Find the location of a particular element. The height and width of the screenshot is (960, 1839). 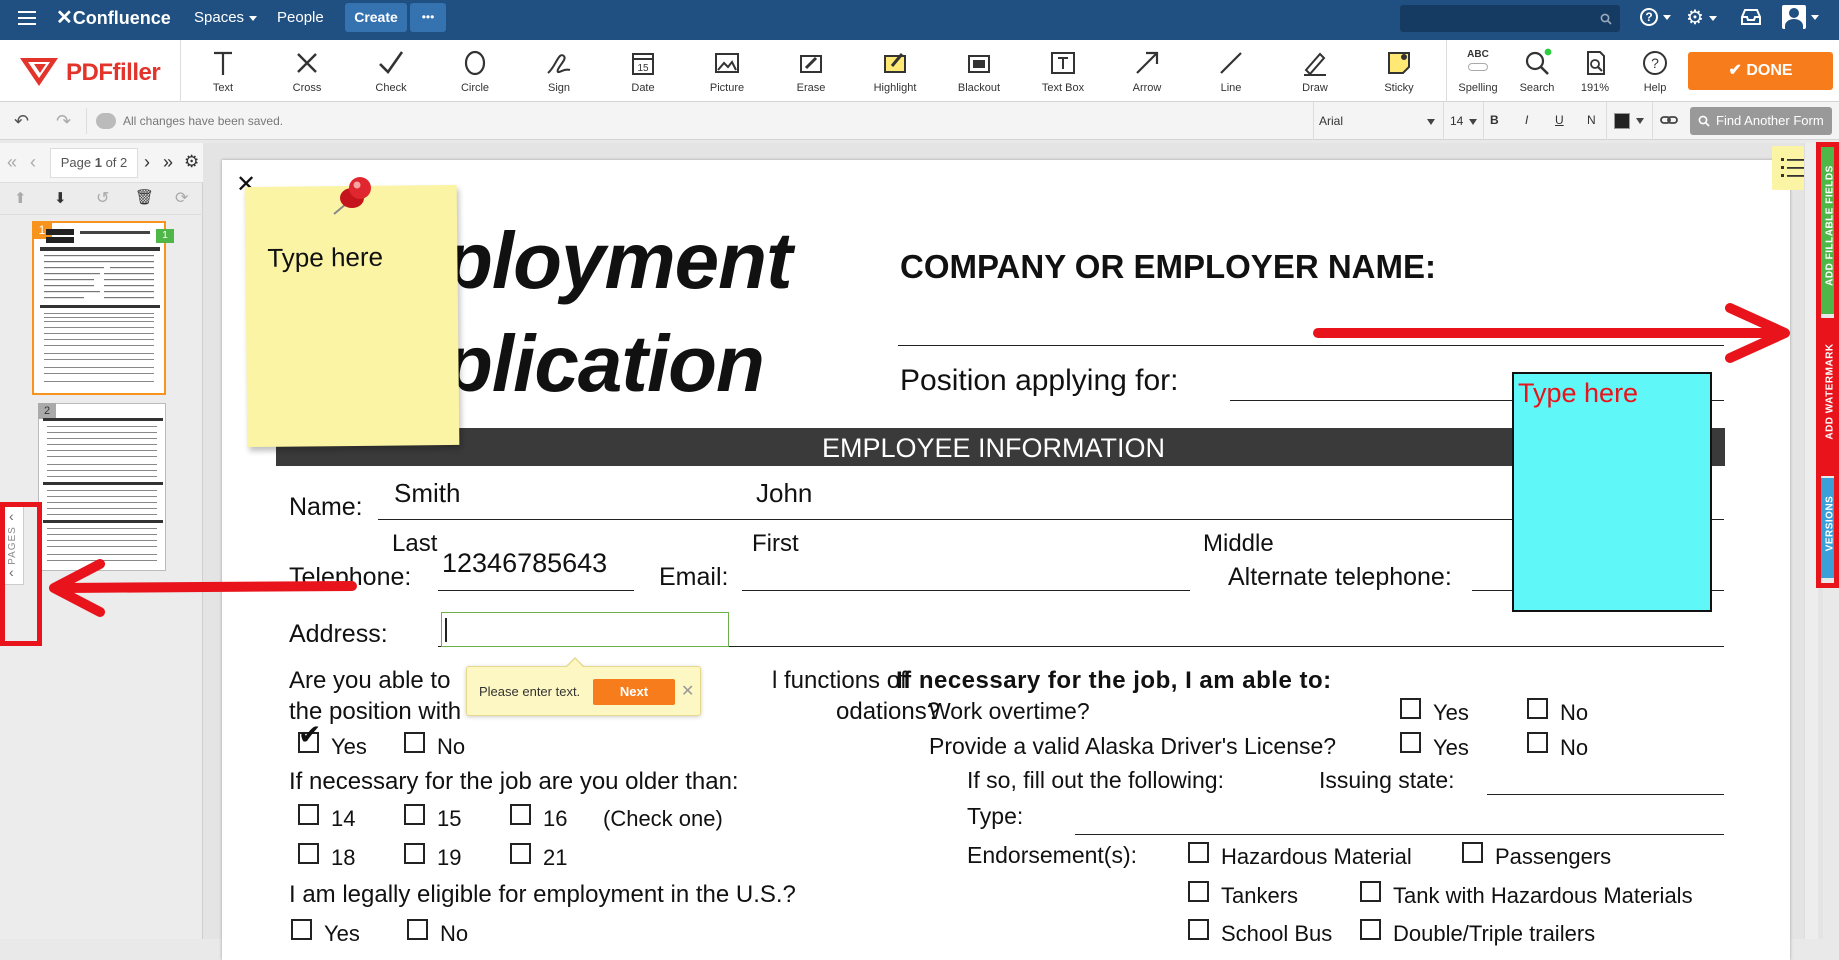

license-no-checkbox is located at coordinates (1537, 742).